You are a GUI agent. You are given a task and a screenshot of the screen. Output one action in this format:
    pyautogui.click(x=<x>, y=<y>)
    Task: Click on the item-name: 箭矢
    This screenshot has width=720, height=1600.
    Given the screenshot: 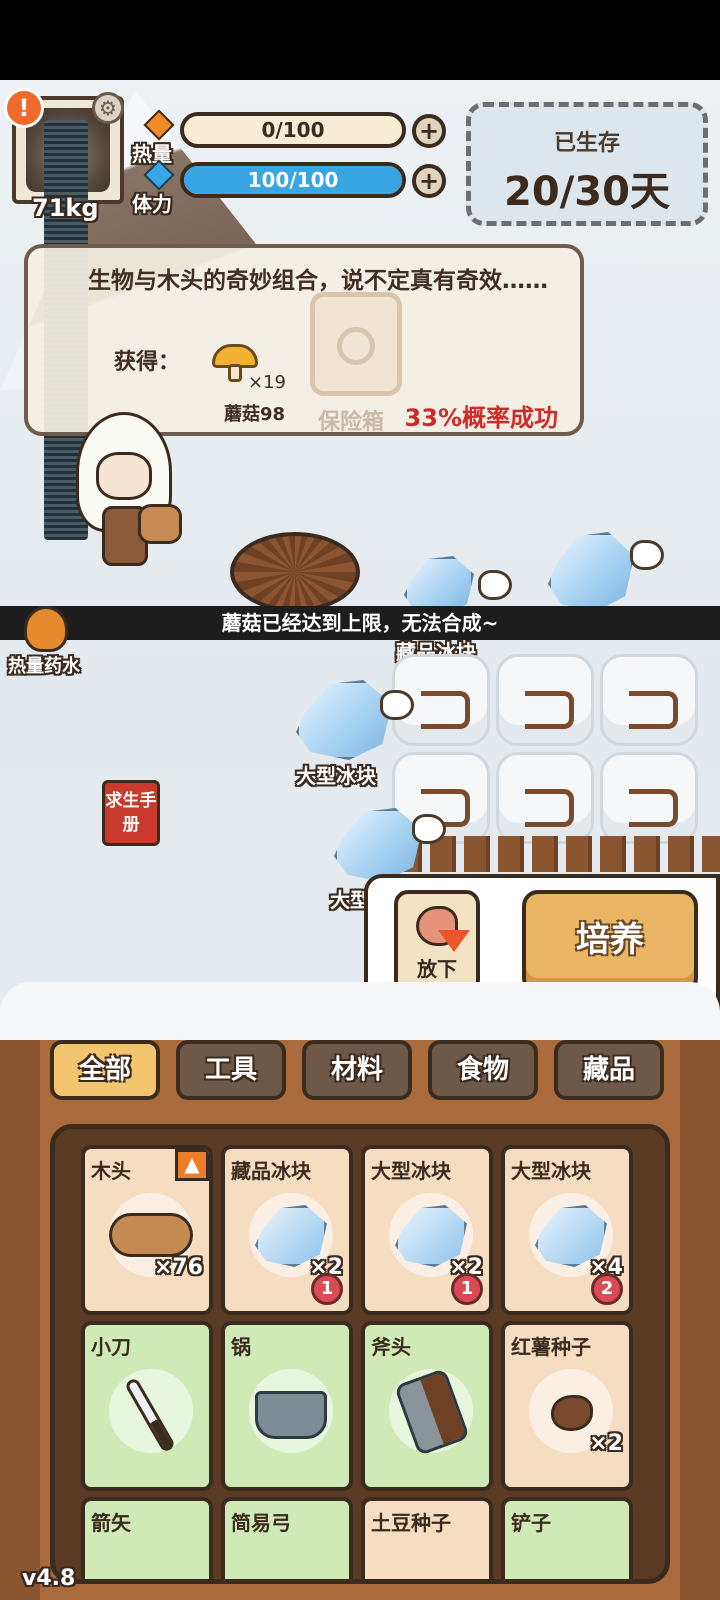 What is the action you would take?
    pyautogui.click(x=111, y=1523)
    